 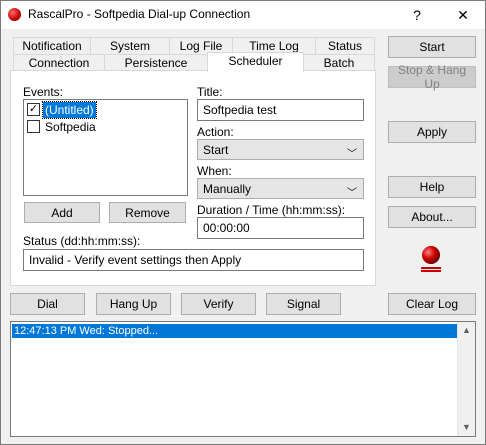 I want to click on dial-button: Dial, so click(x=47, y=304).